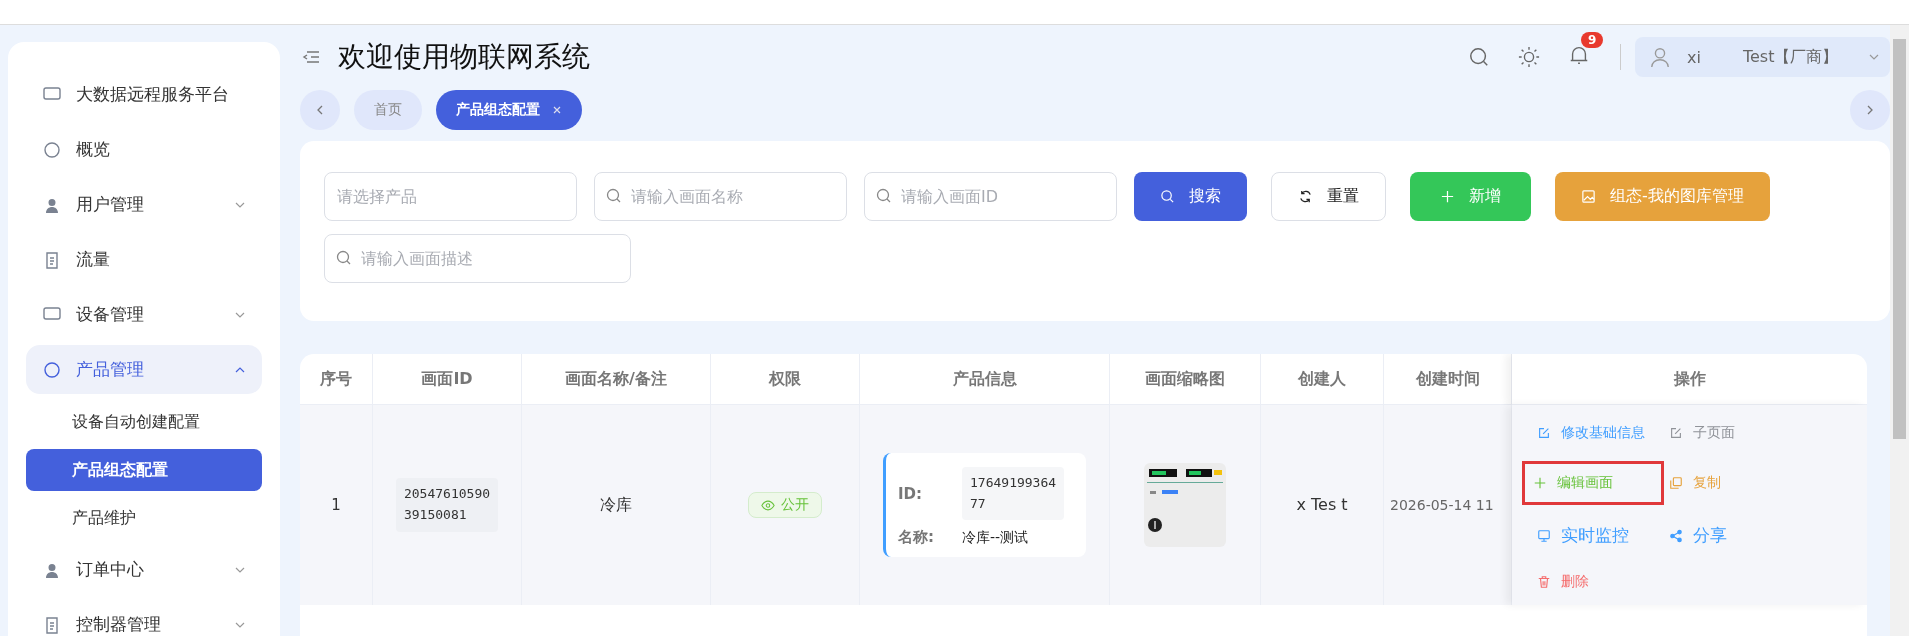 The image size is (1909, 636). What do you see at coordinates (990, 196) in the screenshot?
I see `input-field: 请输入画面ID` at bounding box center [990, 196].